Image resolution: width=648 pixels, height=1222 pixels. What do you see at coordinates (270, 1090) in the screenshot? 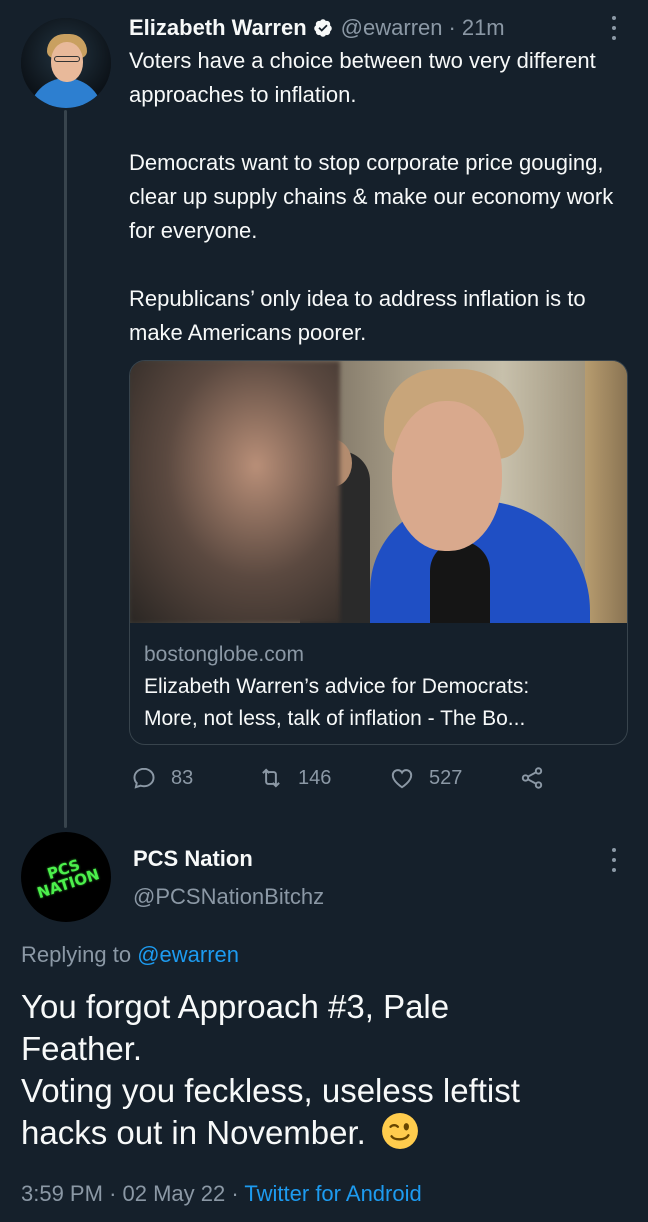
I see `reply-text-line: Voting you feckless, useless leftist` at bounding box center [270, 1090].